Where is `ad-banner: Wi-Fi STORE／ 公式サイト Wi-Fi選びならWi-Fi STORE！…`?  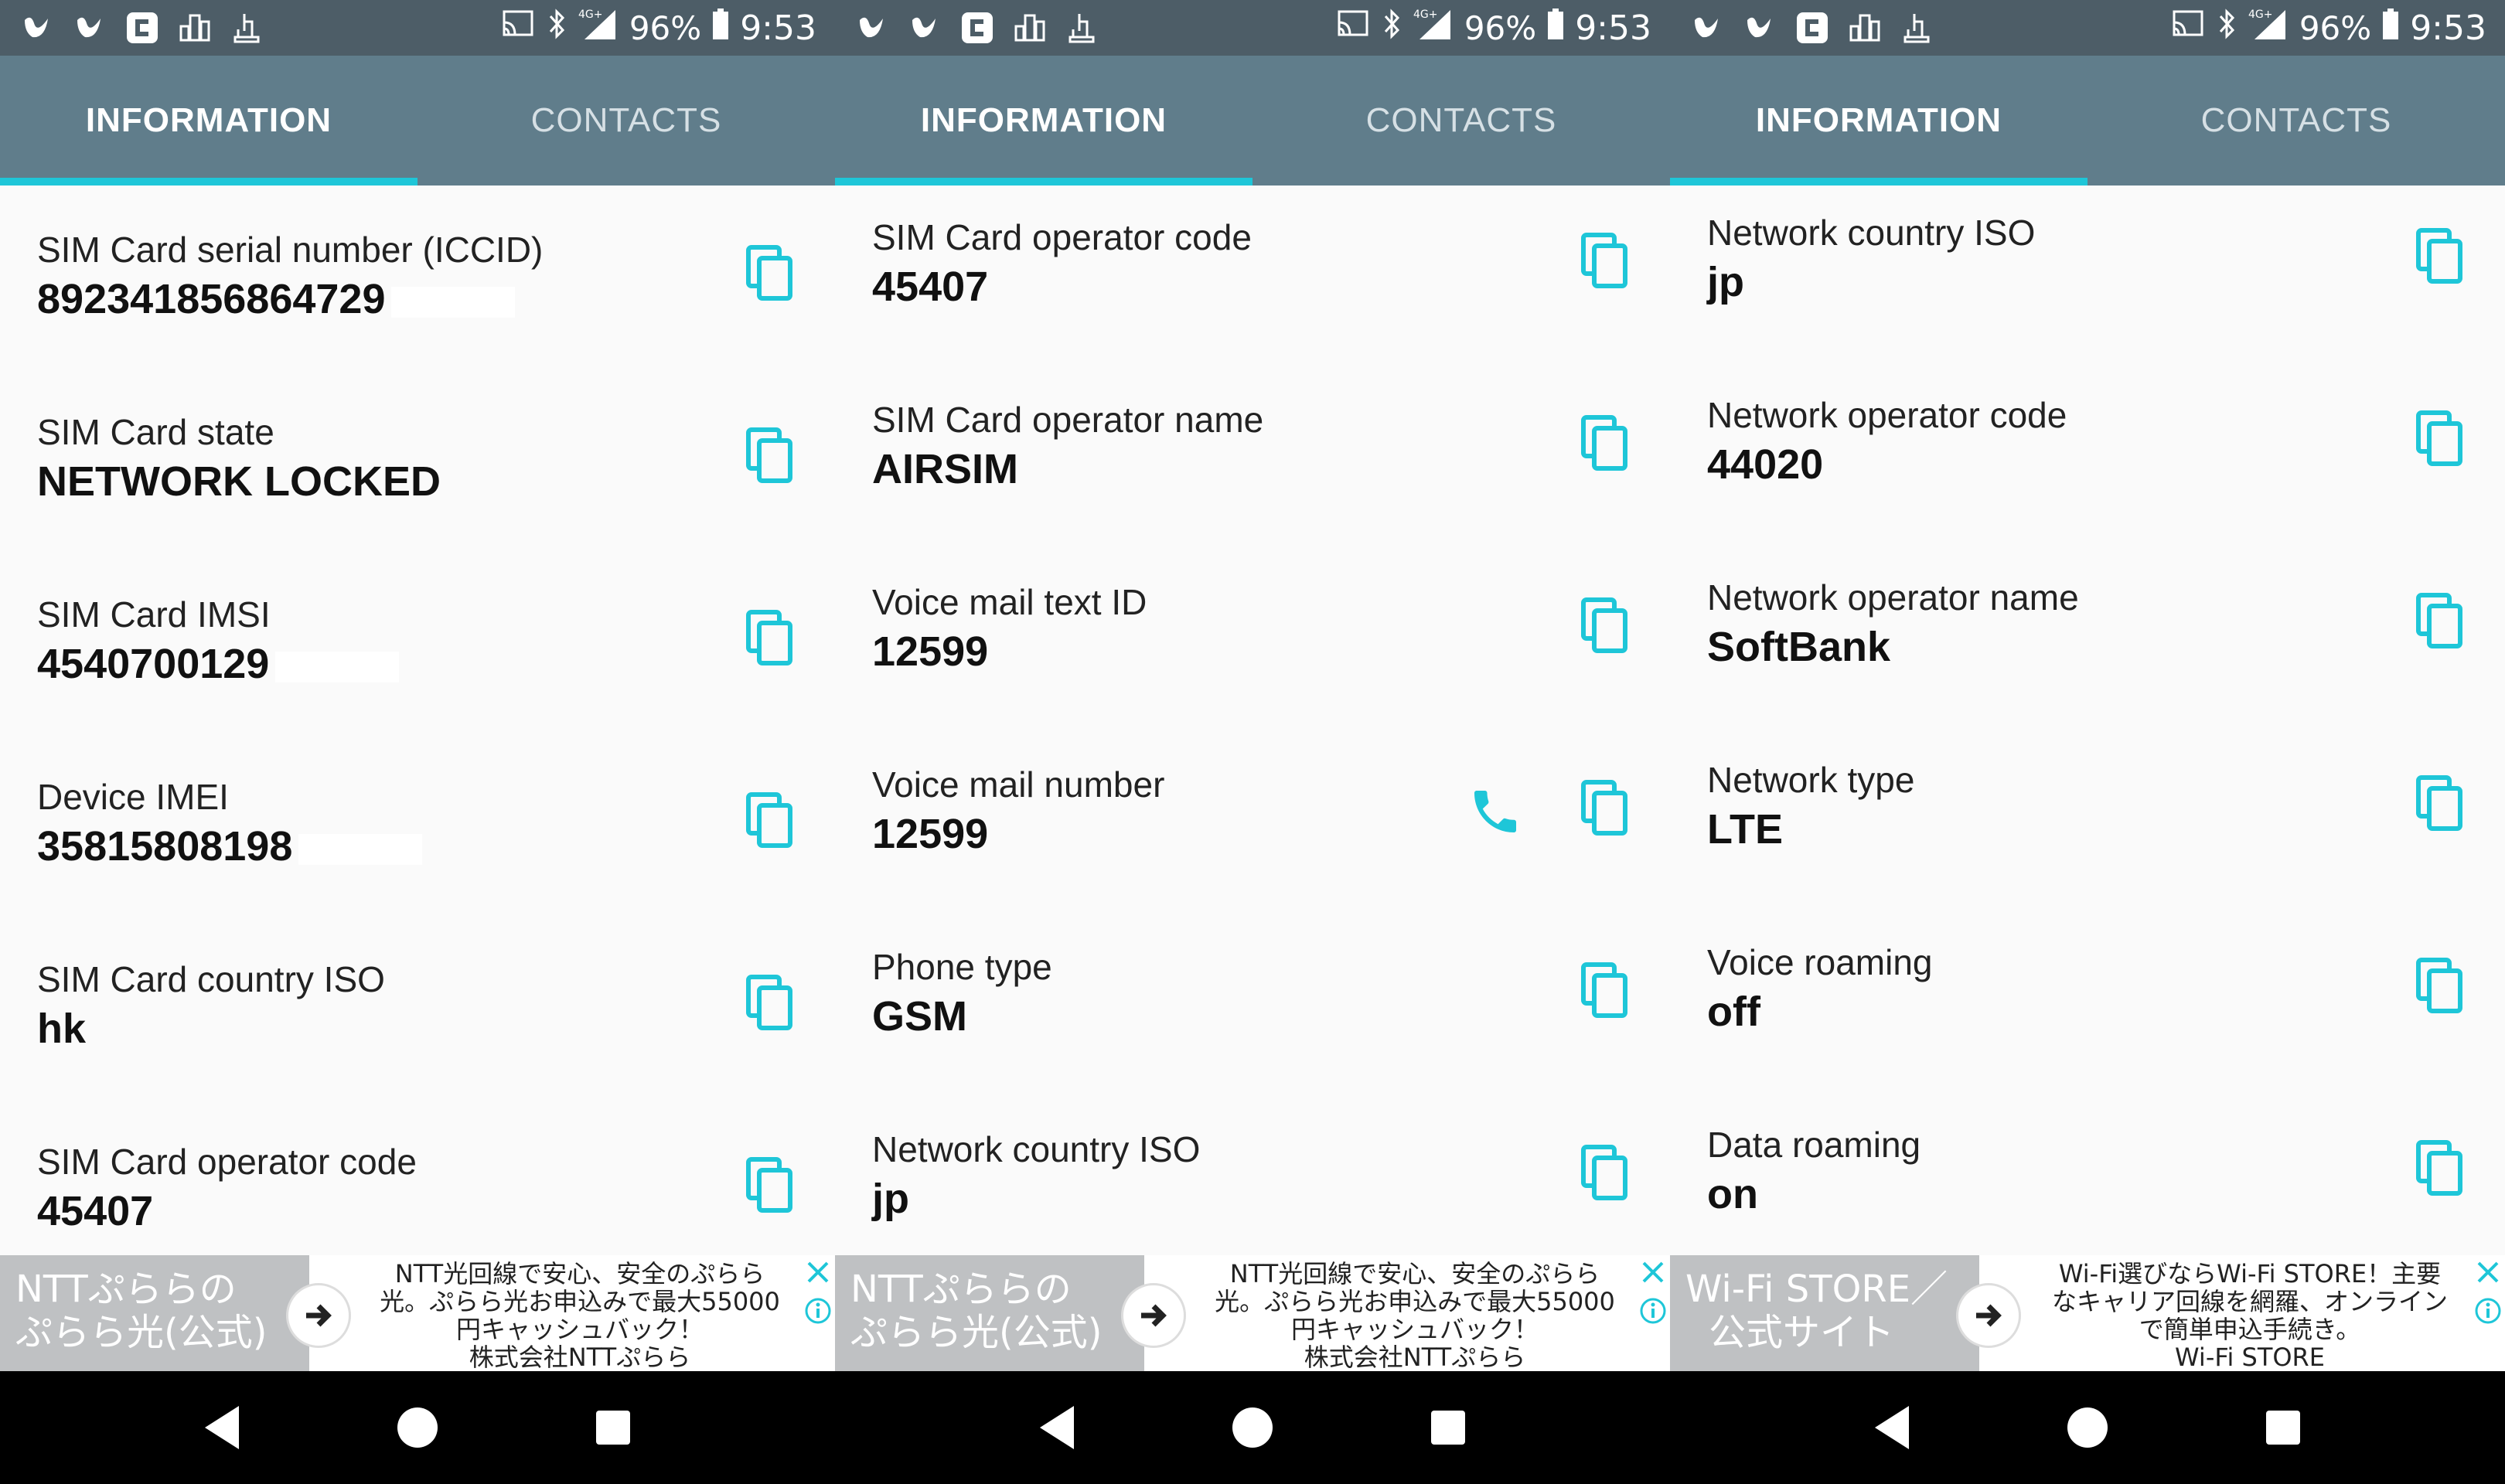
ad-banner: Wi-Fi STORE／ 公式サイト Wi-Fi選びならWi-Fi STORE！… is located at coordinates (2087, 1313).